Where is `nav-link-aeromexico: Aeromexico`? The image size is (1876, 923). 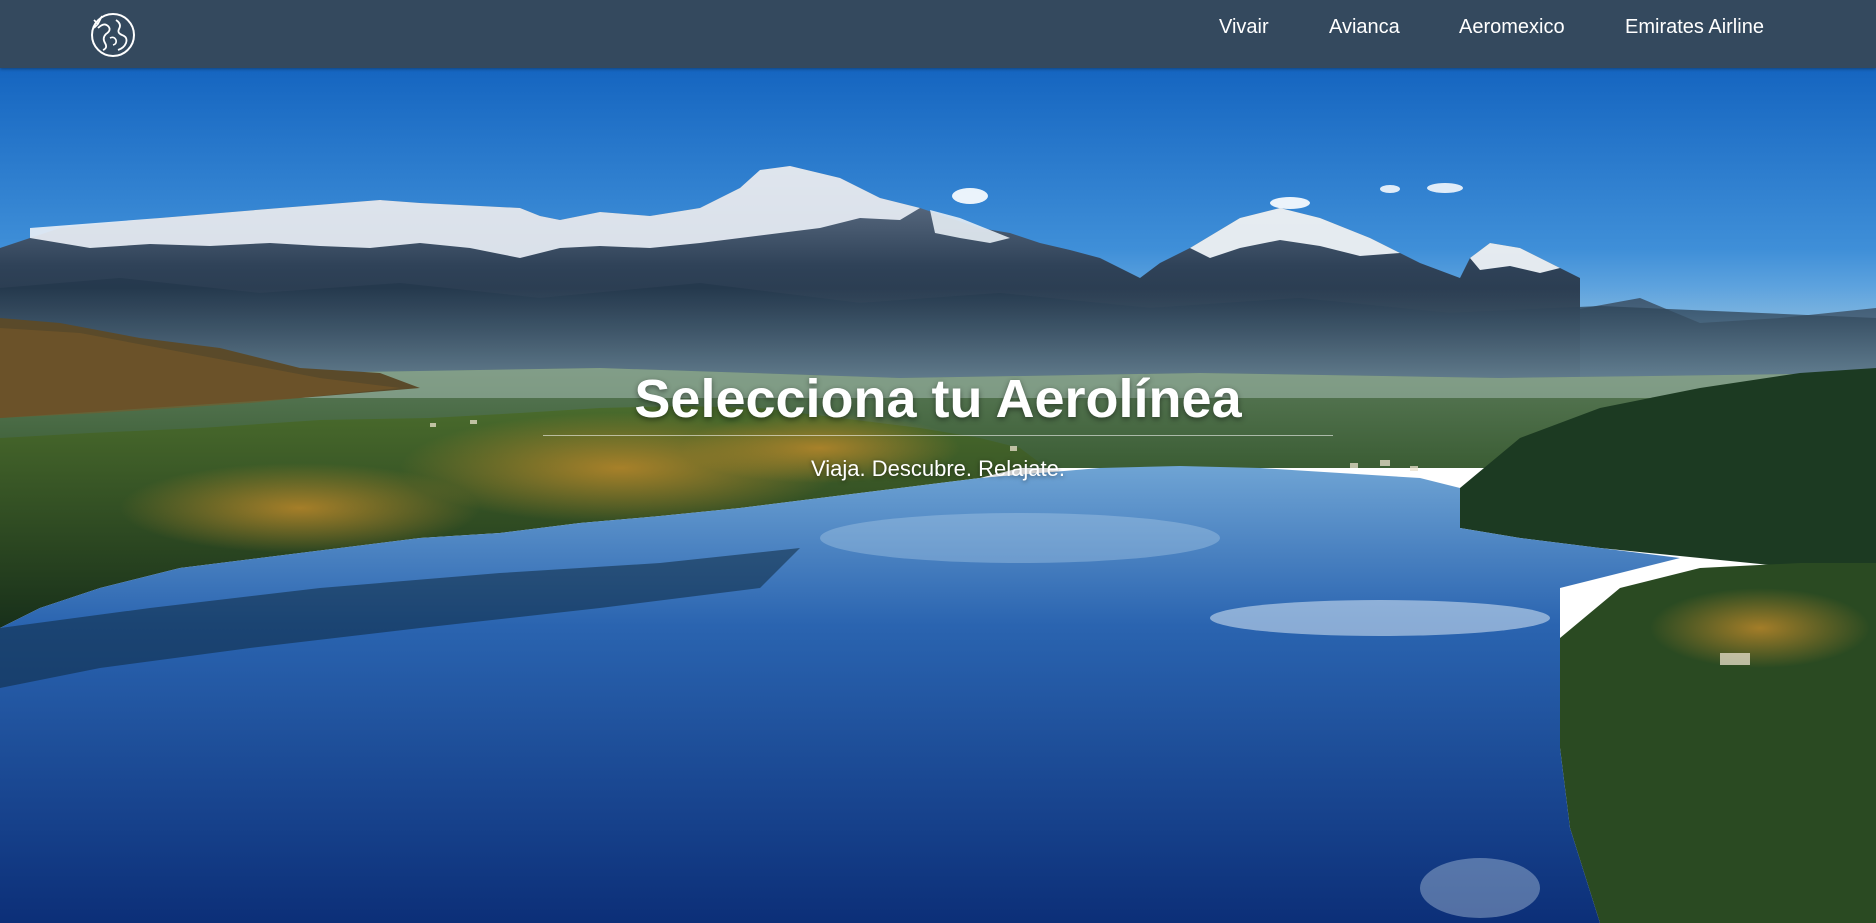
nav-link-aeromexico: Aeromexico is located at coordinates (1512, 27).